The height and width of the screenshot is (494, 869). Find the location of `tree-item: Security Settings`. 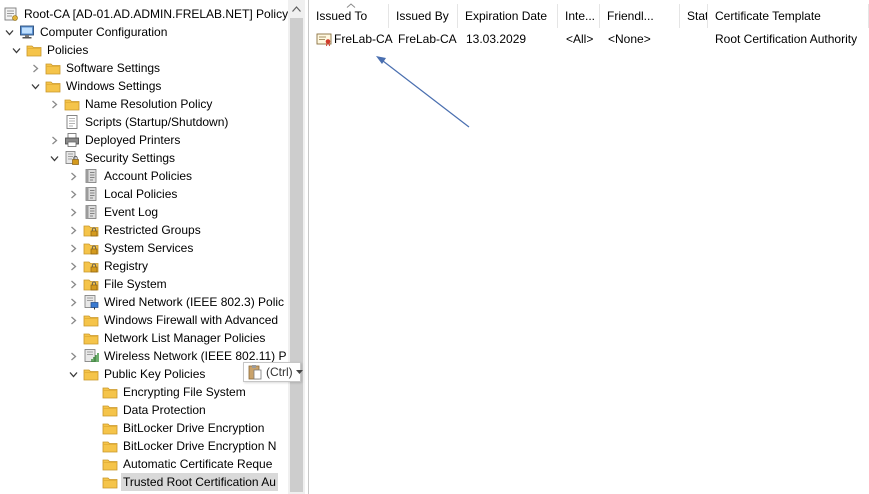

tree-item: Security Settings is located at coordinates (112, 158).